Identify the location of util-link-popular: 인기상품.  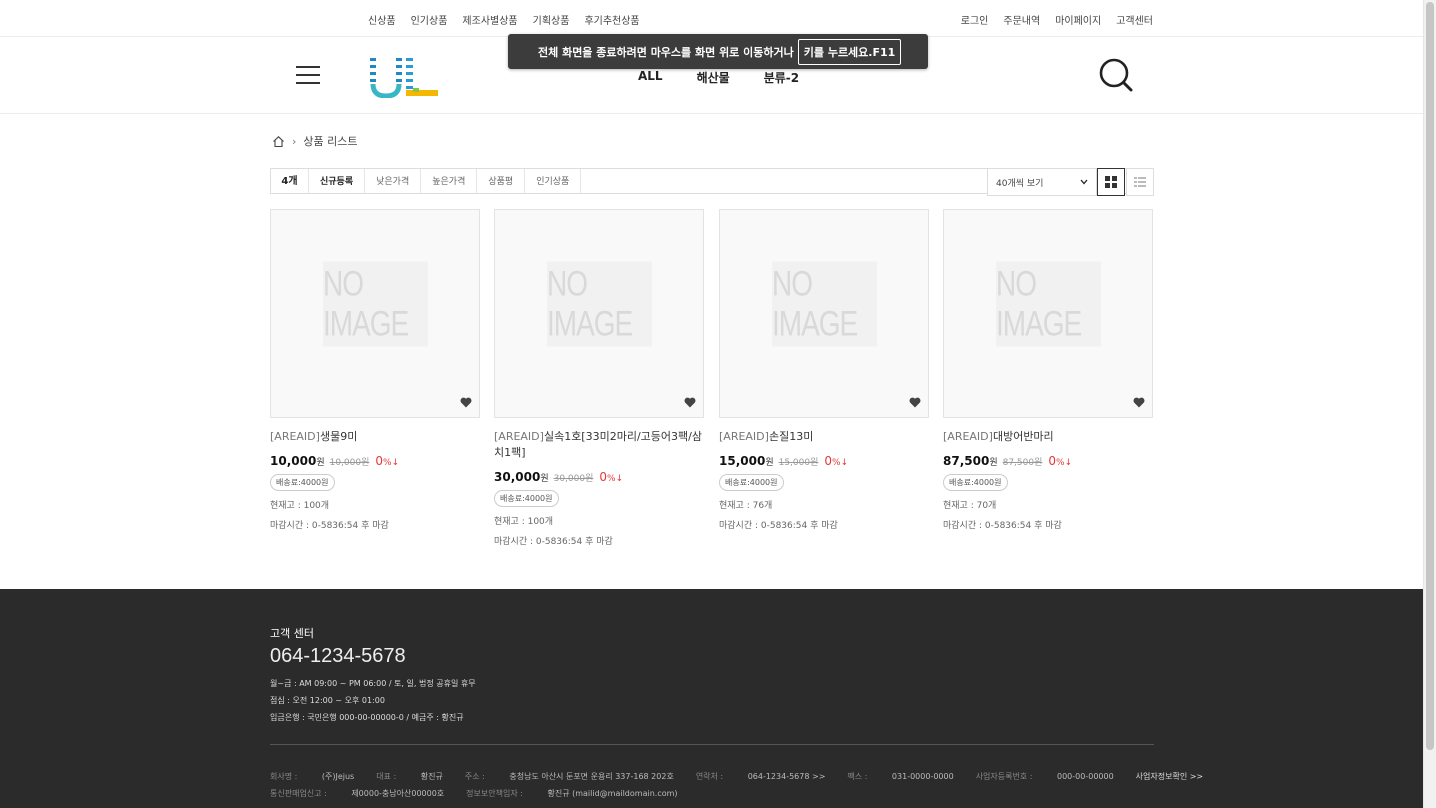
(429, 19).